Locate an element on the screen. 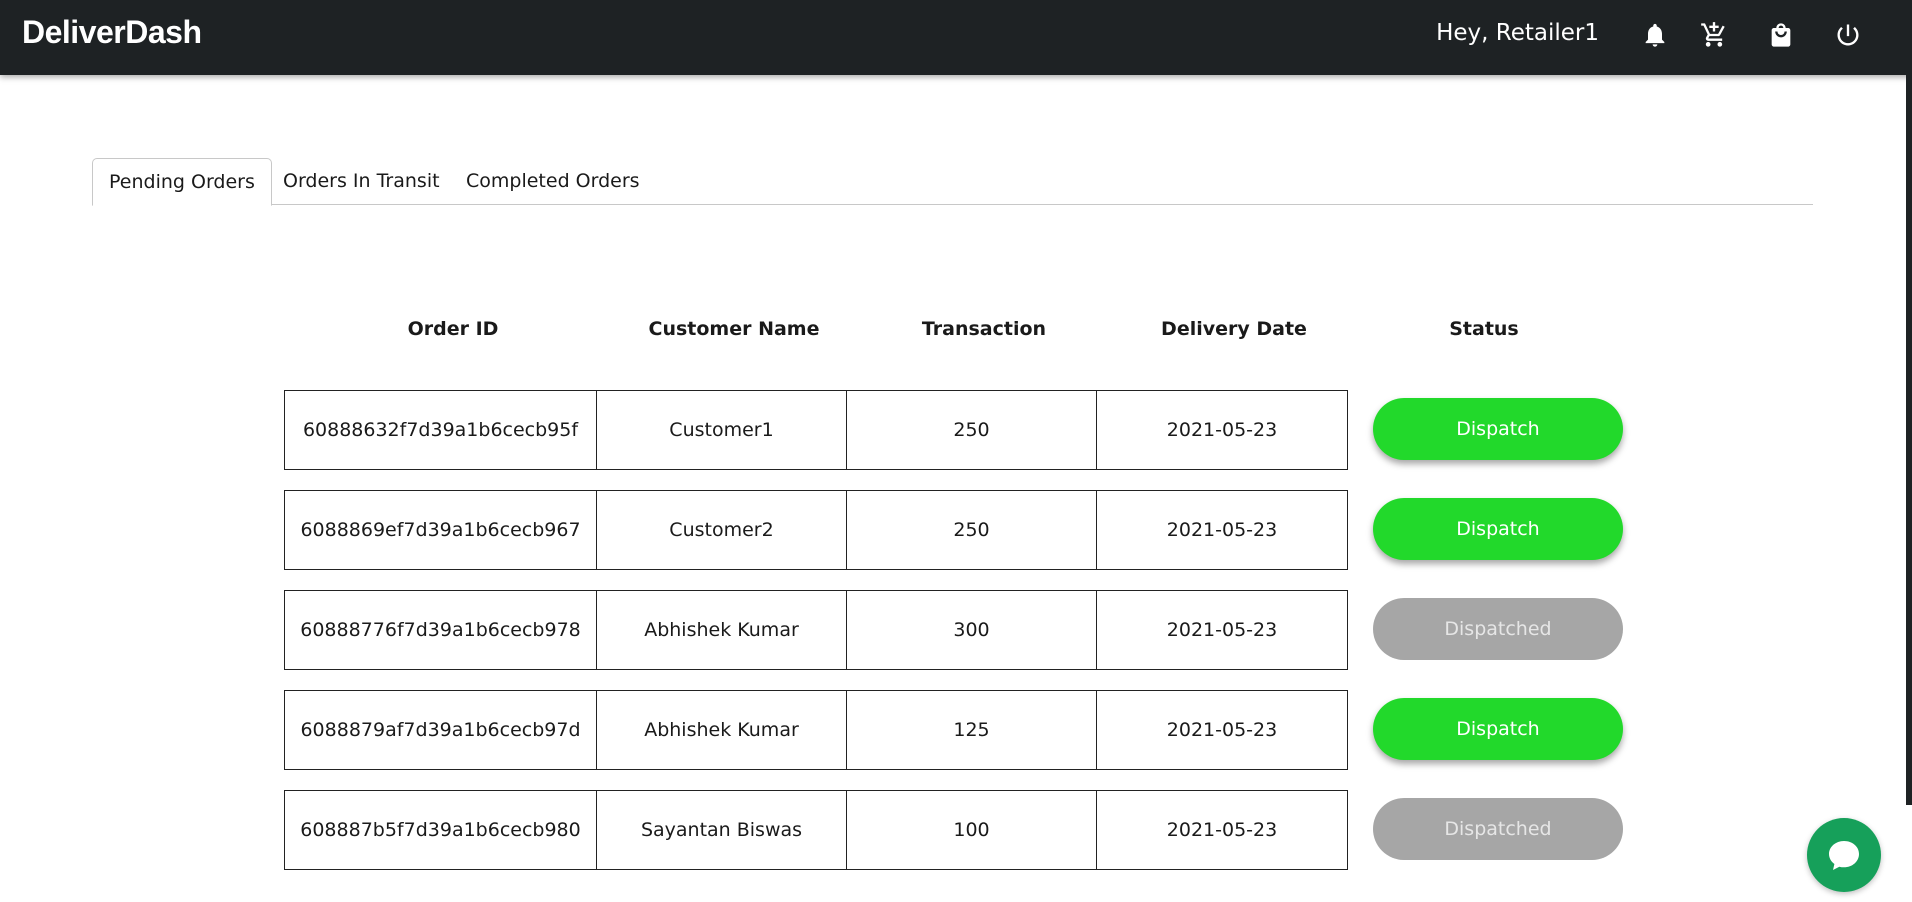 The width and height of the screenshot is (1912, 902). order-id-cell: 60888776f7d39a1b6cecb978 is located at coordinates (440, 630).